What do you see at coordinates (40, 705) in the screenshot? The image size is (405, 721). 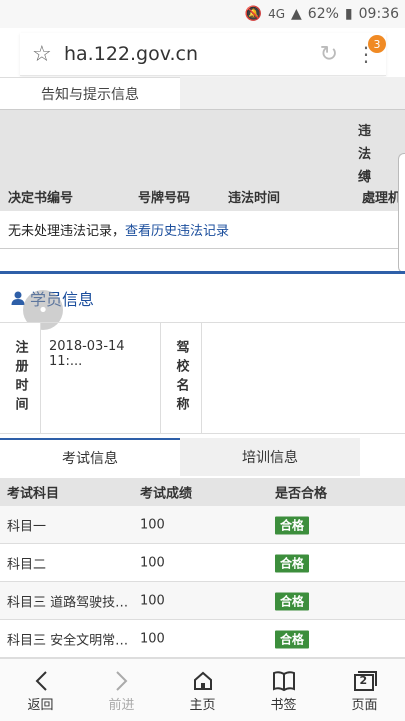 I see `back-label: 返回` at bounding box center [40, 705].